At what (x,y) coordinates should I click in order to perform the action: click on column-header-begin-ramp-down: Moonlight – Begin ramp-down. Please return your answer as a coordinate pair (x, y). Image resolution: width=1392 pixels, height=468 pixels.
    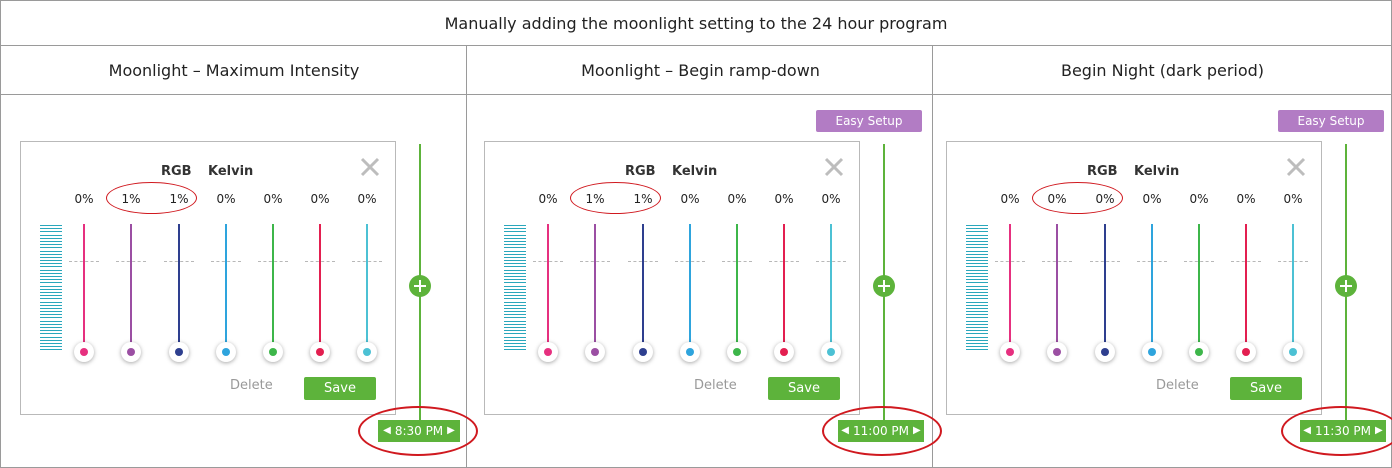
    Looking at the image, I should click on (700, 70).